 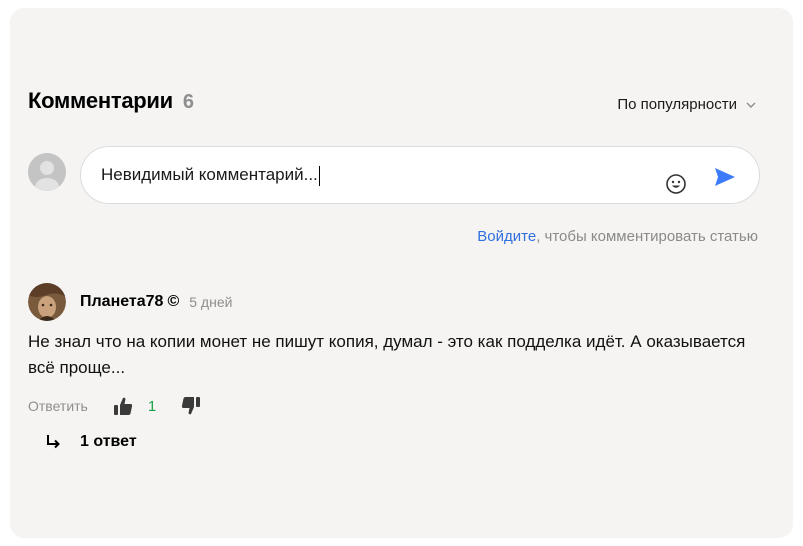 What do you see at coordinates (319, 175) in the screenshot?
I see `text-caret` at bounding box center [319, 175].